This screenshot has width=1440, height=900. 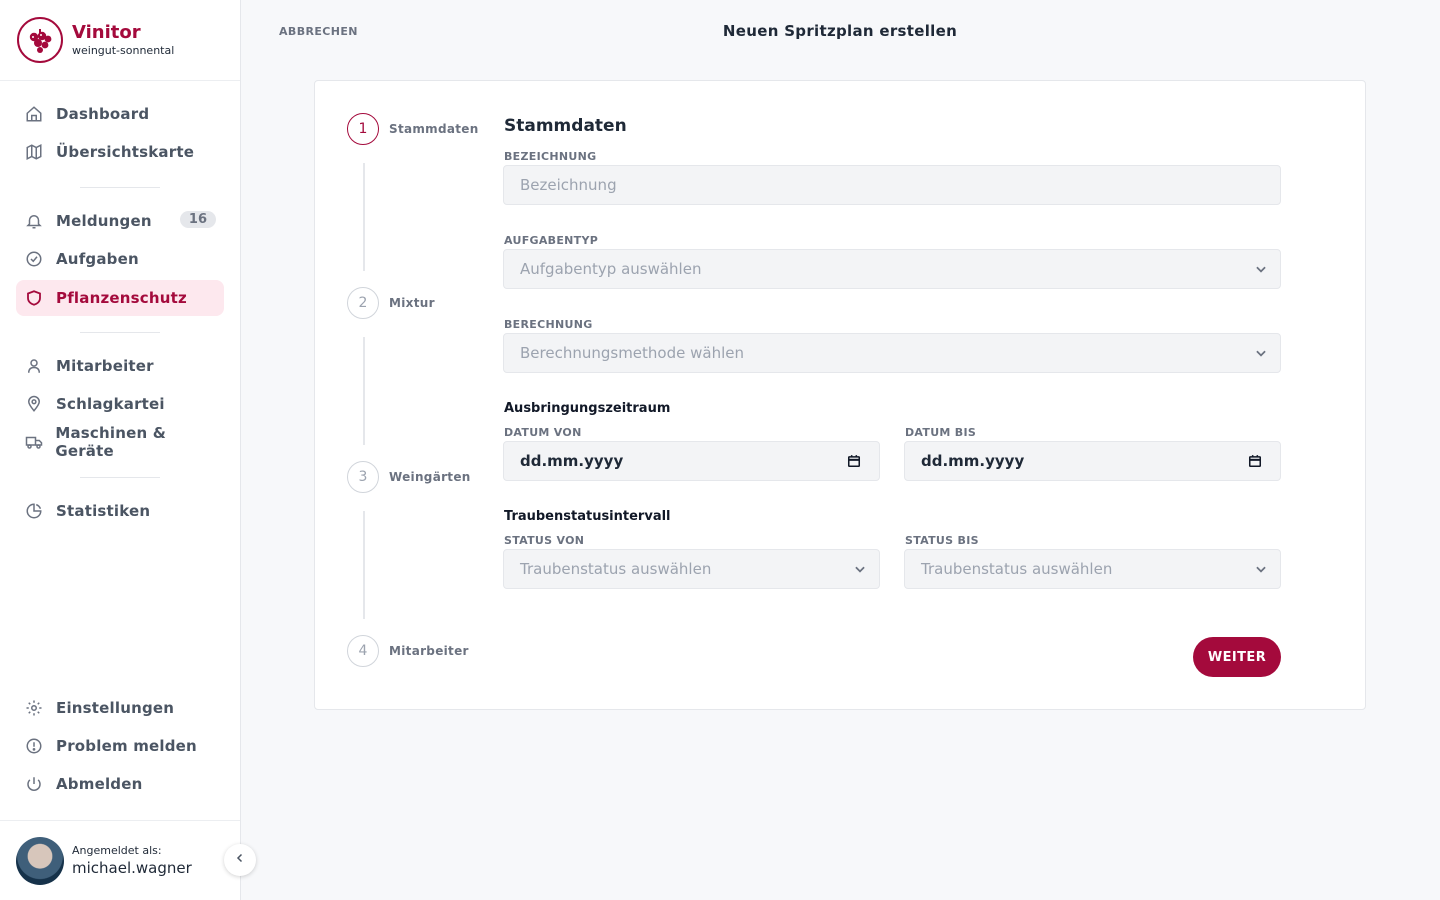 I want to click on nav-item-tasks: Aufgaben, so click(x=120, y=259).